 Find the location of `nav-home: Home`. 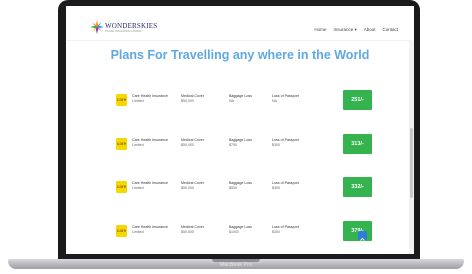

nav-home: Home is located at coordinates (320, 30).